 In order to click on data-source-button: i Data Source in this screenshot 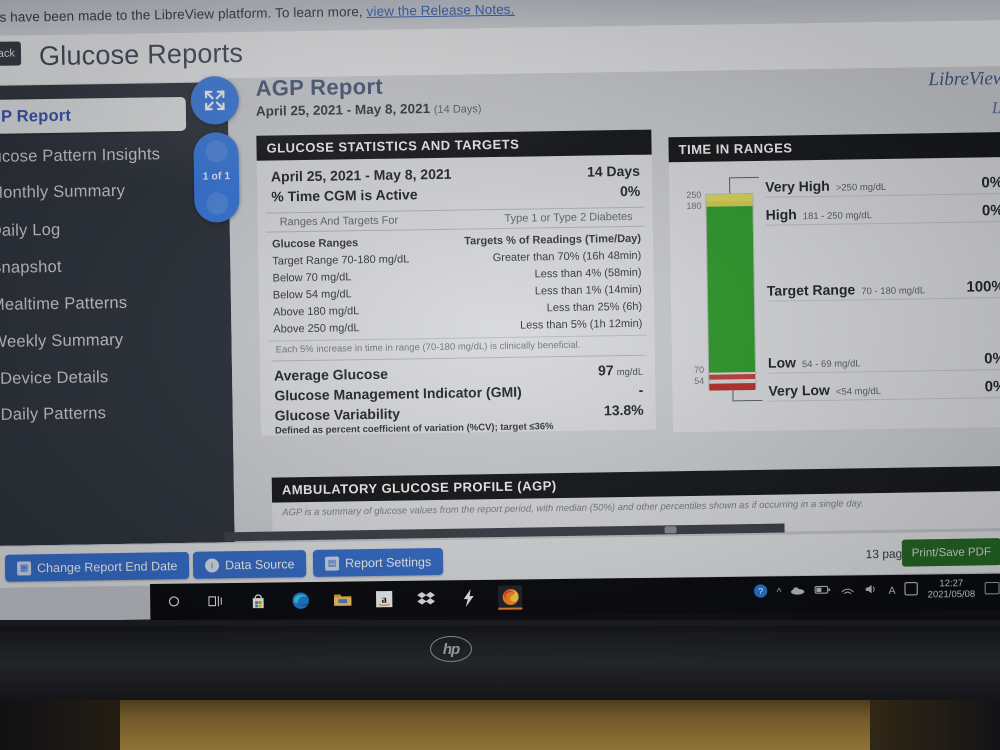, I will do `click(249, 564)`.